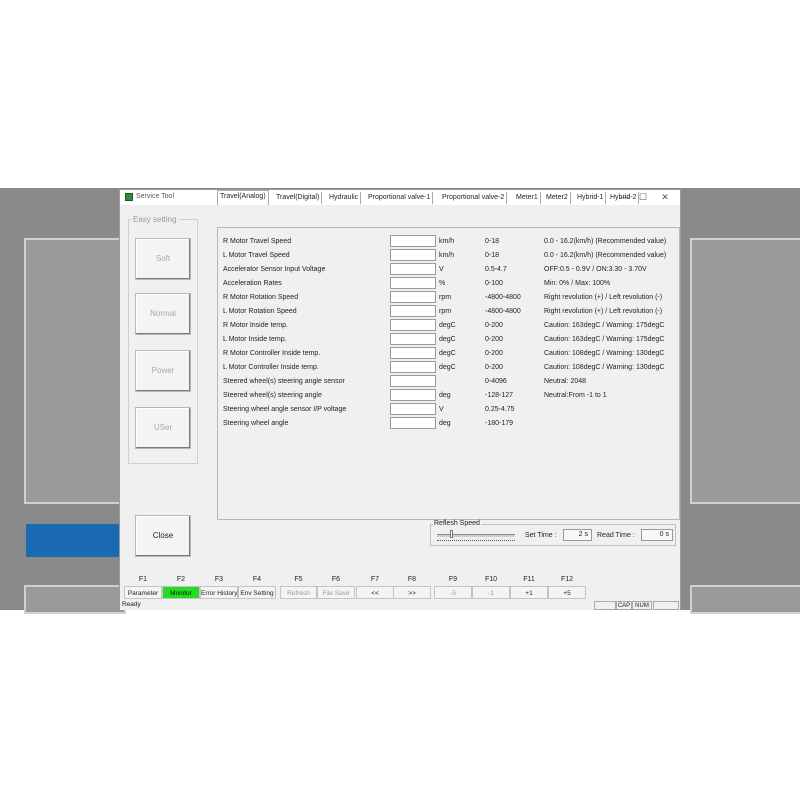 This screenshot has height=800, width=800. I want to click on window-title: Service Tool, so click(155, 196).